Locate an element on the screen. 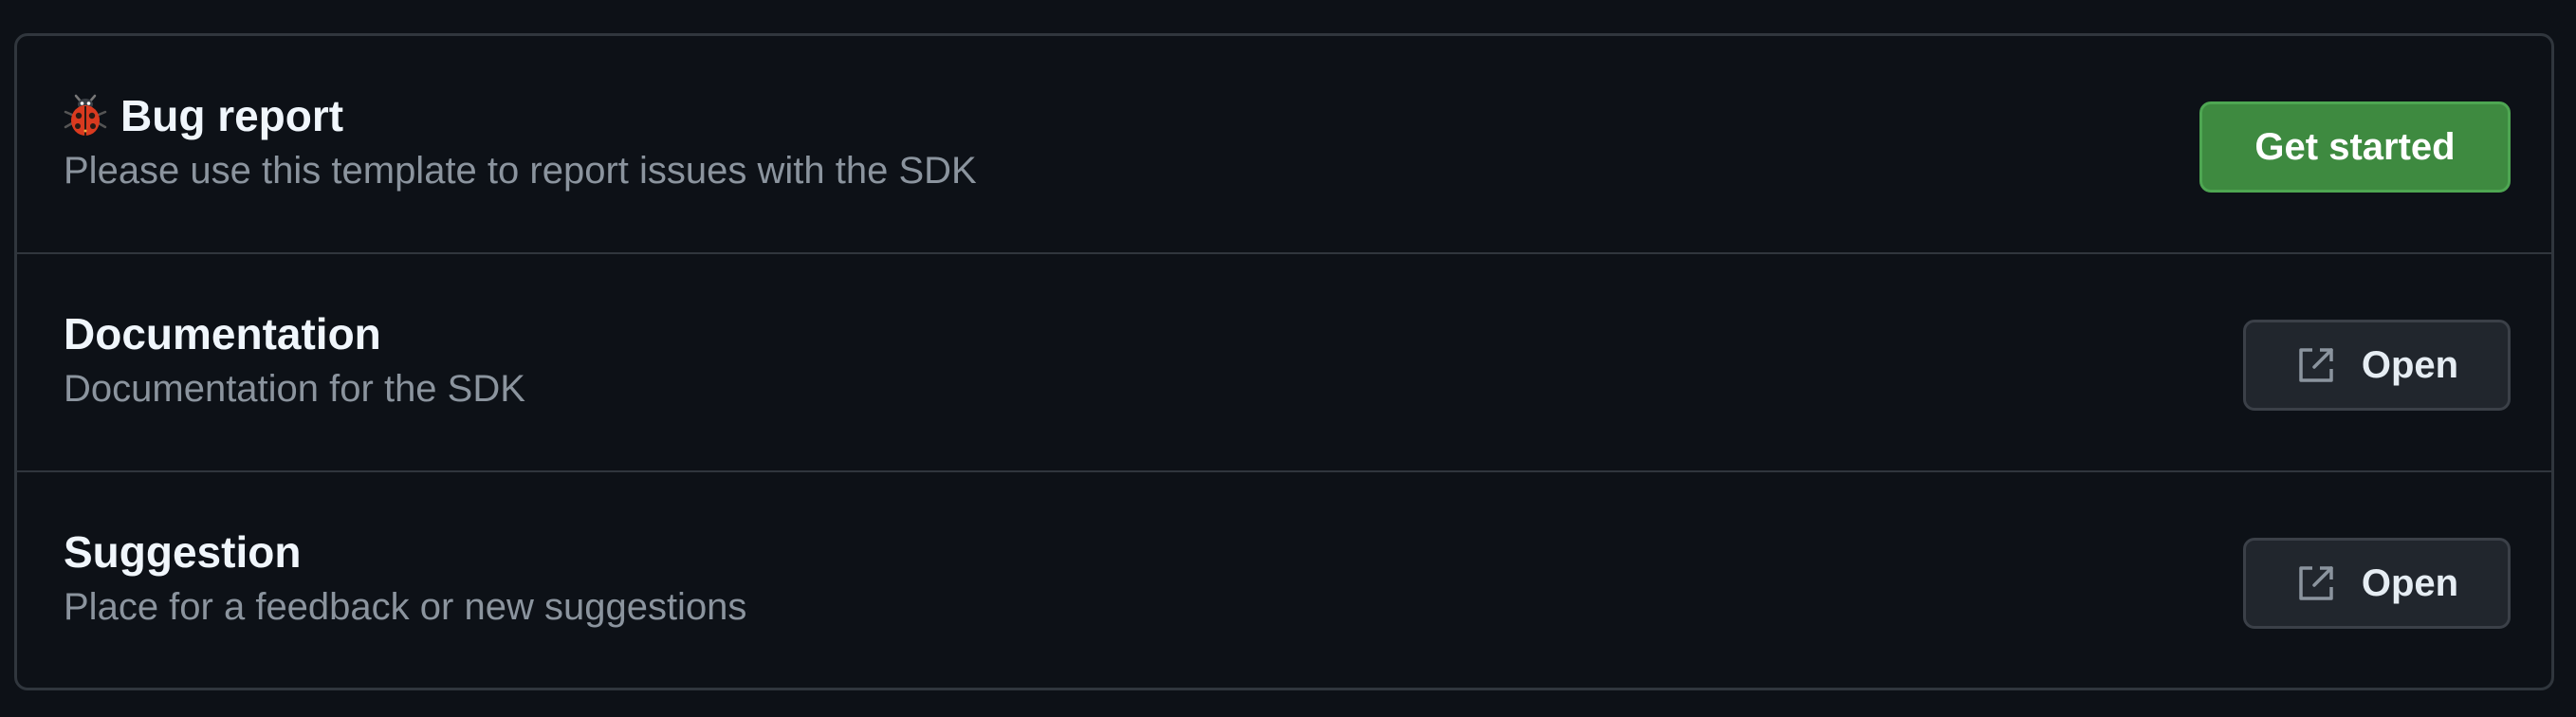  open-suggestion-button: Open is located at coordinates (2377, 583).